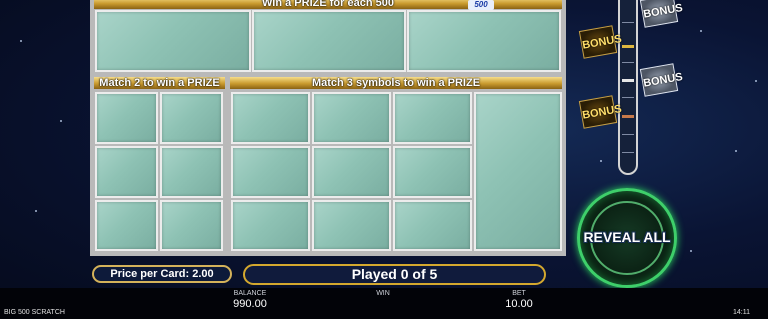 The image size is (768, 319). What do you see at coordinates (162, 274) in the screenshot?
I see `price-per-card: Price per Card: 2.00` at bounding box center [162, 274].